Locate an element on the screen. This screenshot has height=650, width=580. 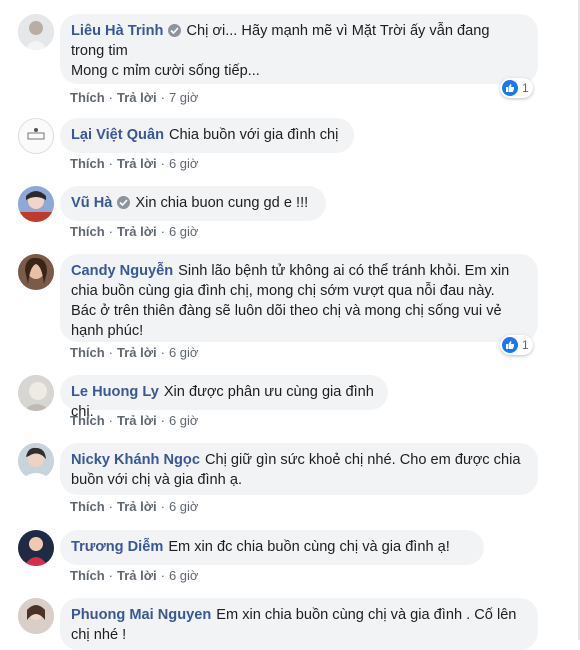
comment-timestamp: 7 giờ is located at coordinates (184, 97).